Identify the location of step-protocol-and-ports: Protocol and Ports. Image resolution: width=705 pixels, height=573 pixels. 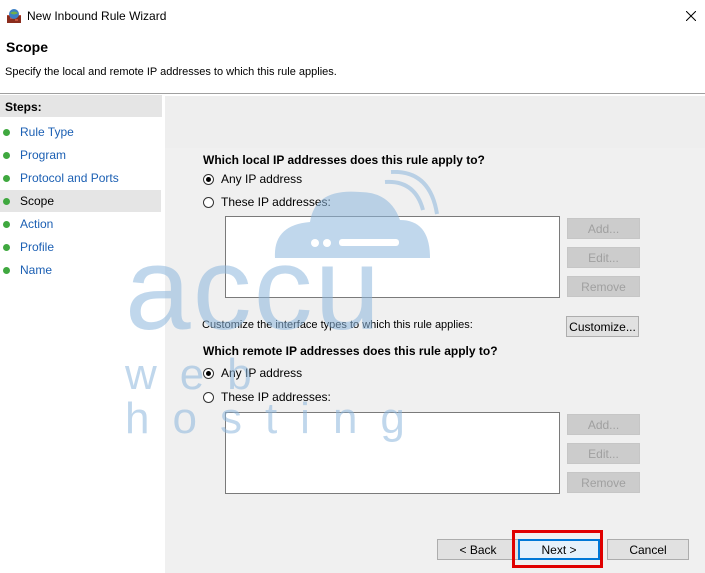
(80, 178).